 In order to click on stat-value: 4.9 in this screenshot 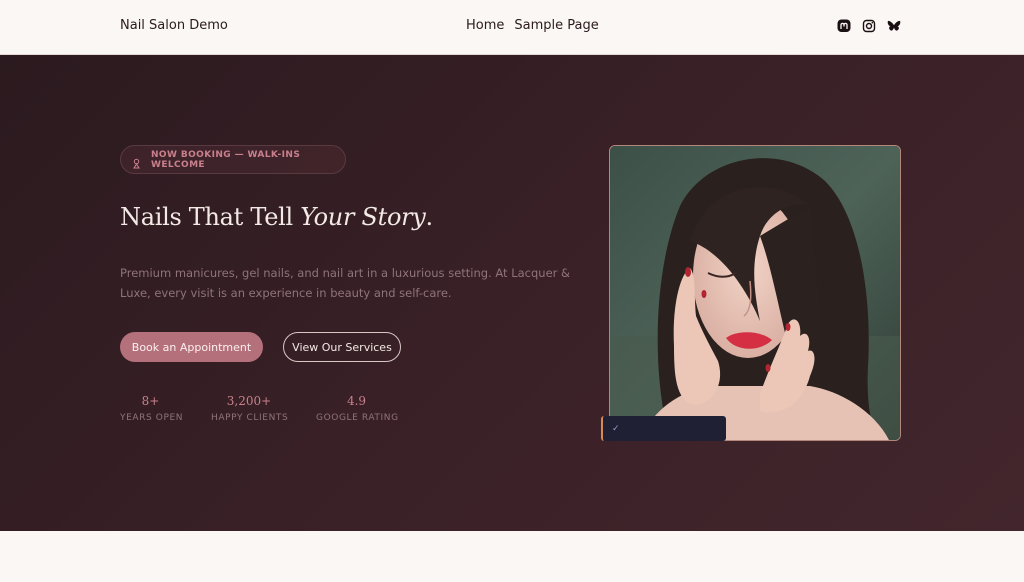, I will do `click(356, 401)`.